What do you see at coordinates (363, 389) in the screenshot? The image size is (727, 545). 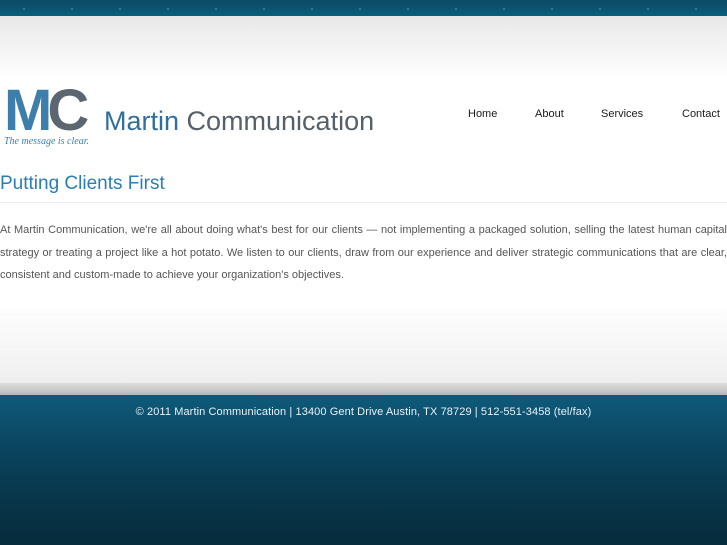 I see `content-shadow` at bounding box center [363, 389].